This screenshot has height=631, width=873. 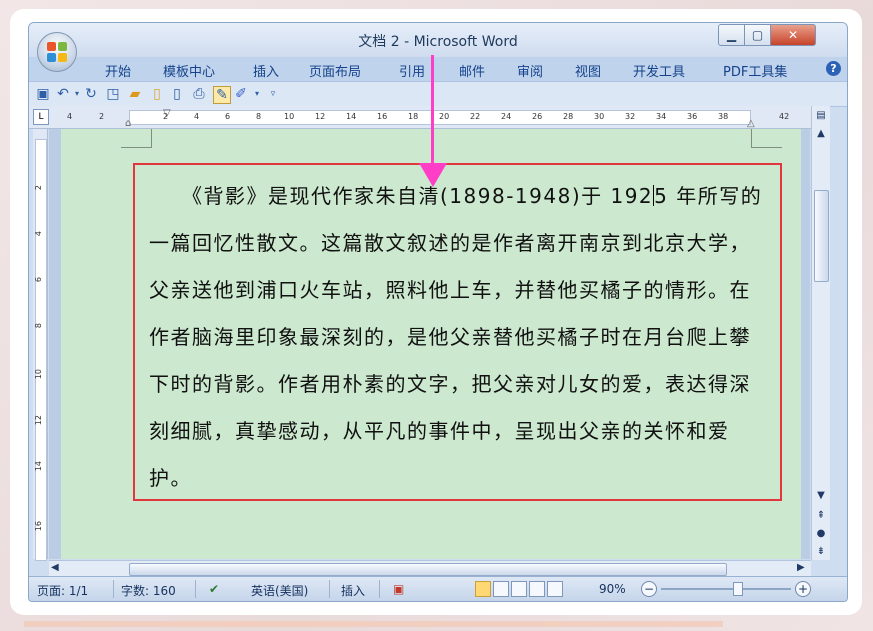 I want to click on scroll-down-icon: ▼, so click(x=821, y=495).